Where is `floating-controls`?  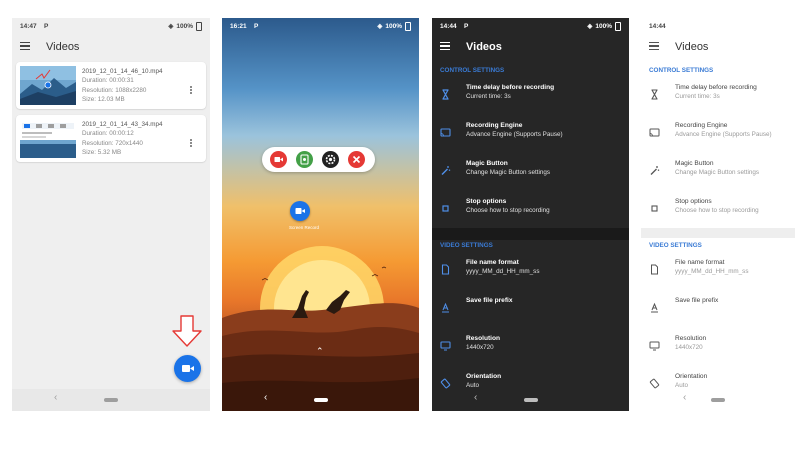
floating-controls is located at coordinates (318, 159).